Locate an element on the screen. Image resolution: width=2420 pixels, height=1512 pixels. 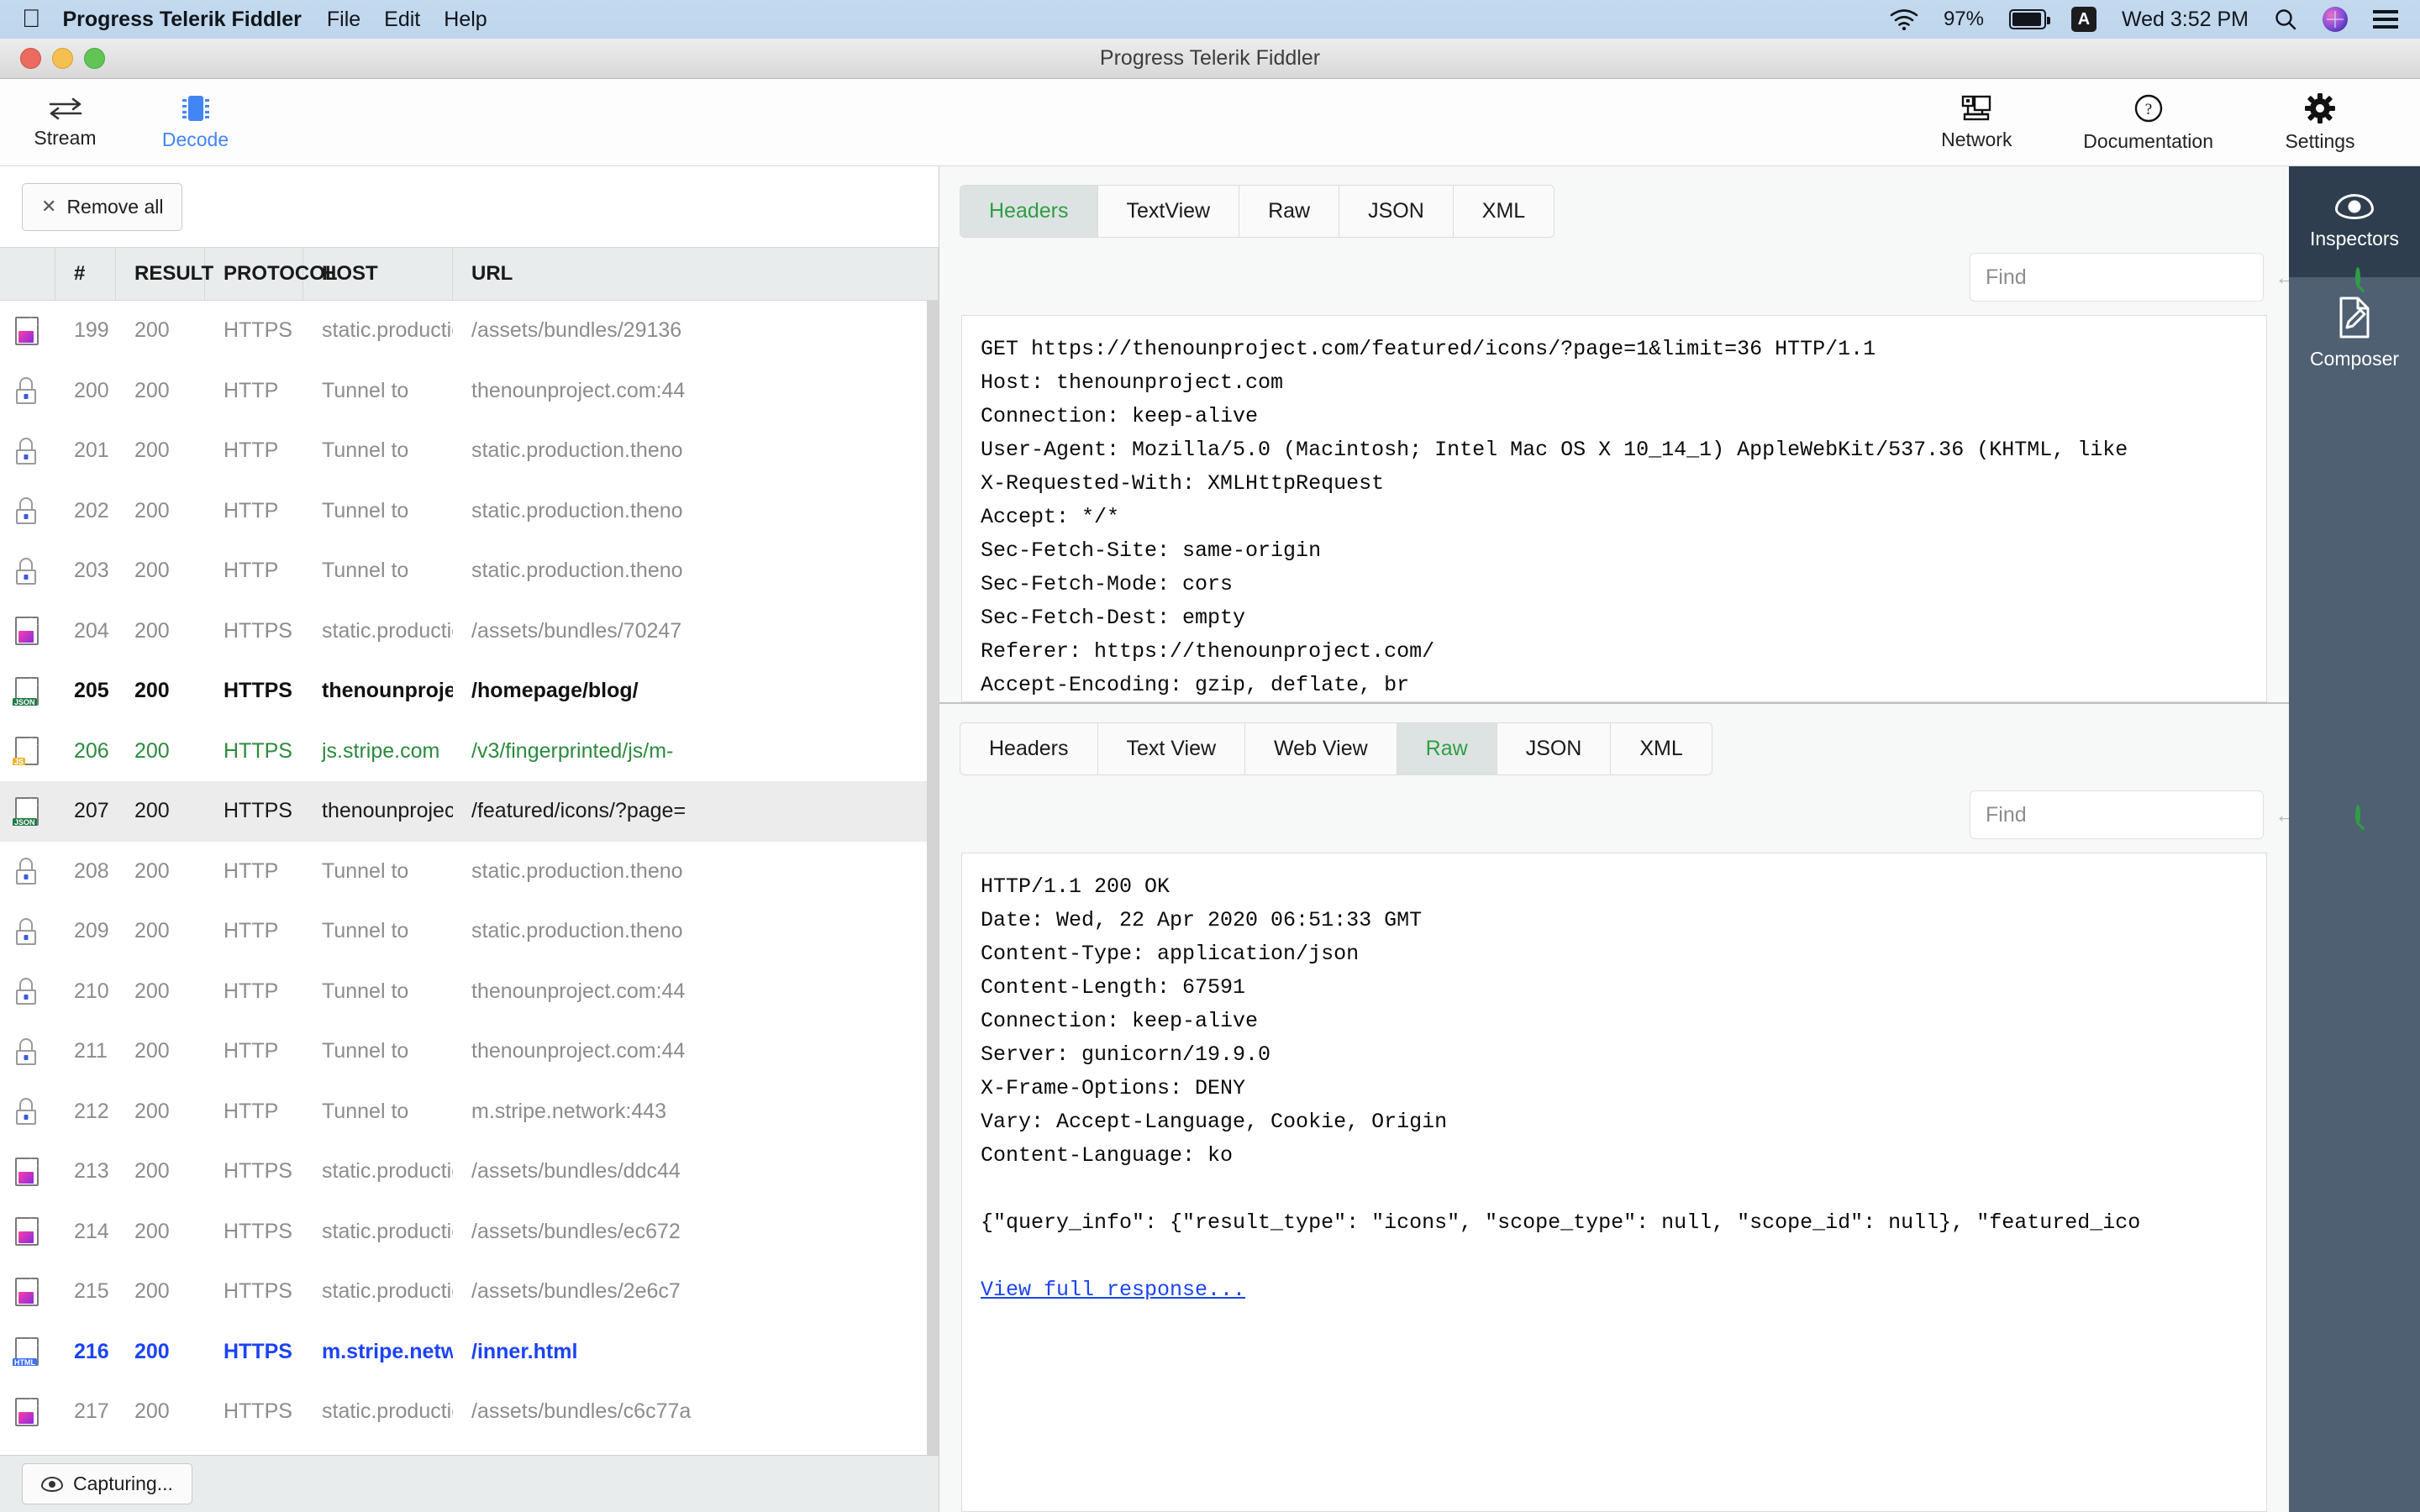
column-header-protocol: PROTOCOL is located at coordinates (271, 274).